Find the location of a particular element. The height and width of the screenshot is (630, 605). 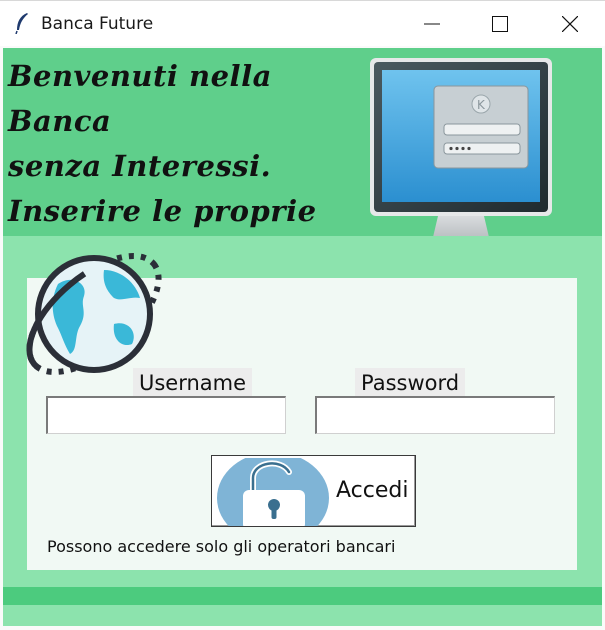

username-label: Username is located at coordinates (193, 383).